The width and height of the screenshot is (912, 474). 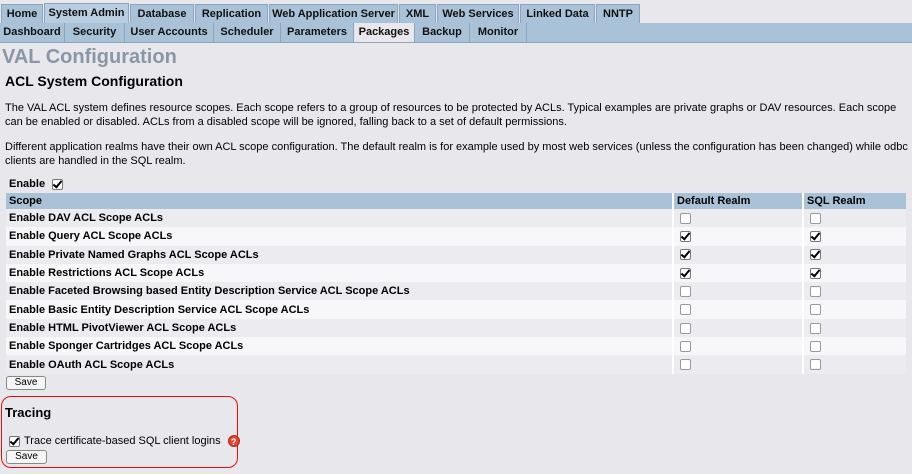 What do you see at coordinates (339, 218) in the screenshot?
I see `scope-label: Enable DAV ACL Scope ACLs` at bounding box center [339, 218].